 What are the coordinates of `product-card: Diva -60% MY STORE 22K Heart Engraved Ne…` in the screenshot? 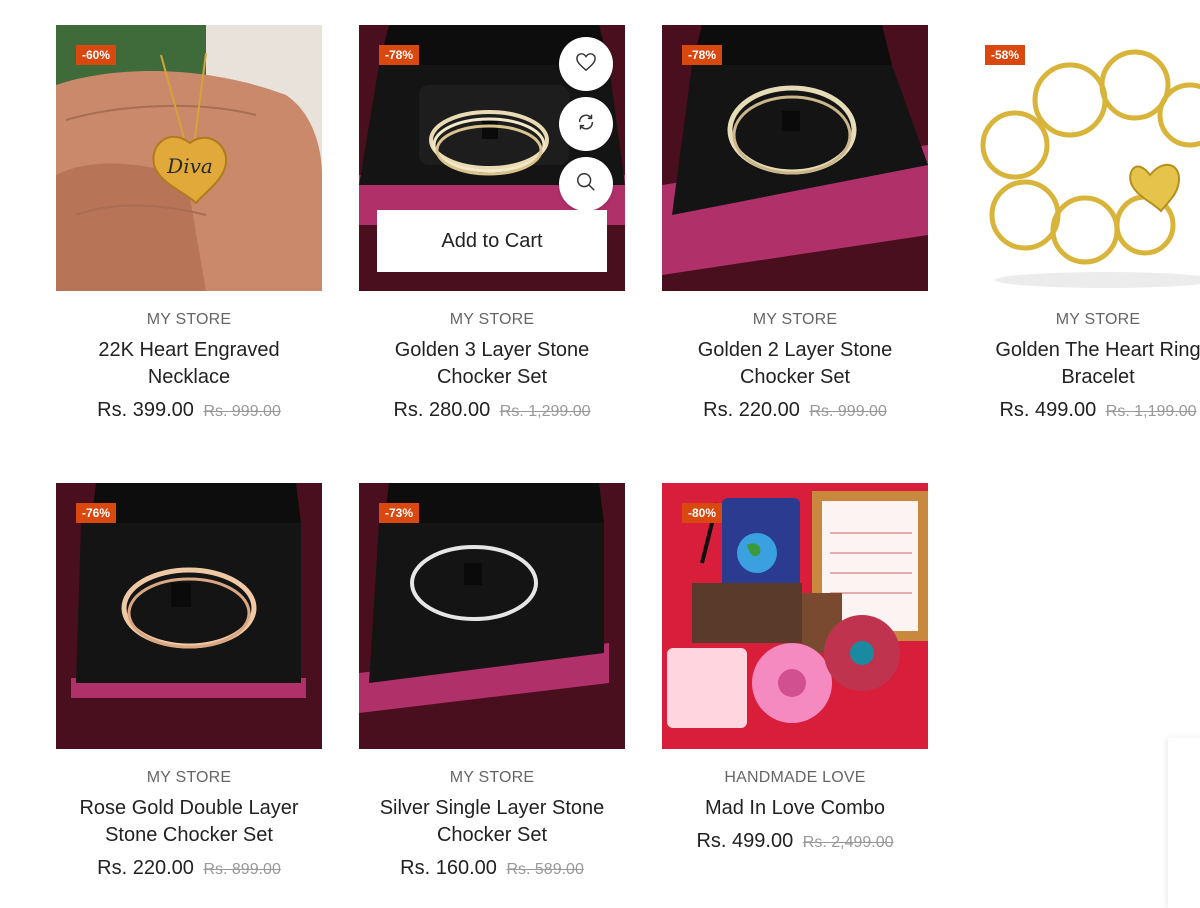 It's located at (189, 223).